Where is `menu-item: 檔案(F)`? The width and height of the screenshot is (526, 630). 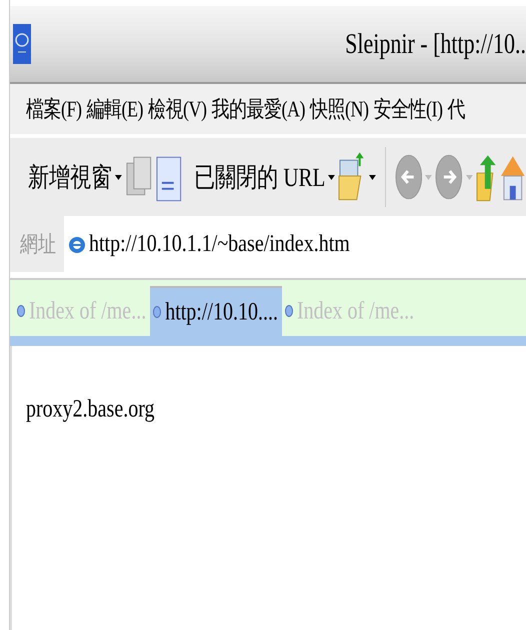 menu-item: 檔案(F) is located at coordinates (54, 109).